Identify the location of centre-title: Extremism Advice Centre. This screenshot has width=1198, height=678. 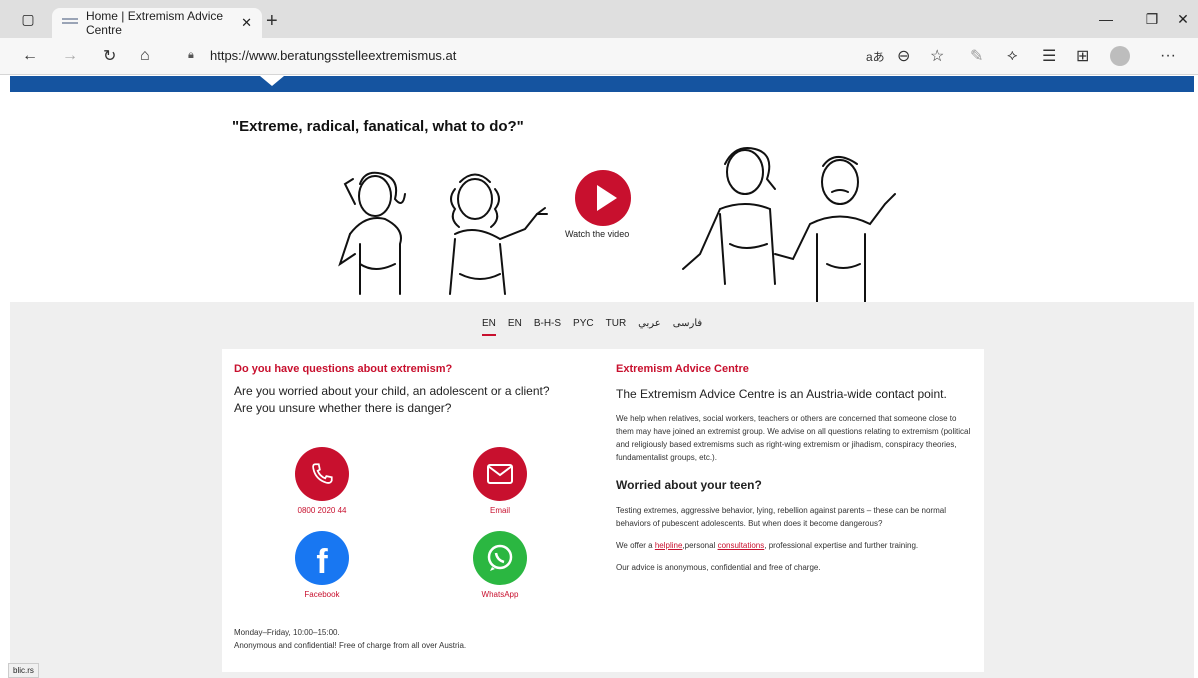
(682, 369).